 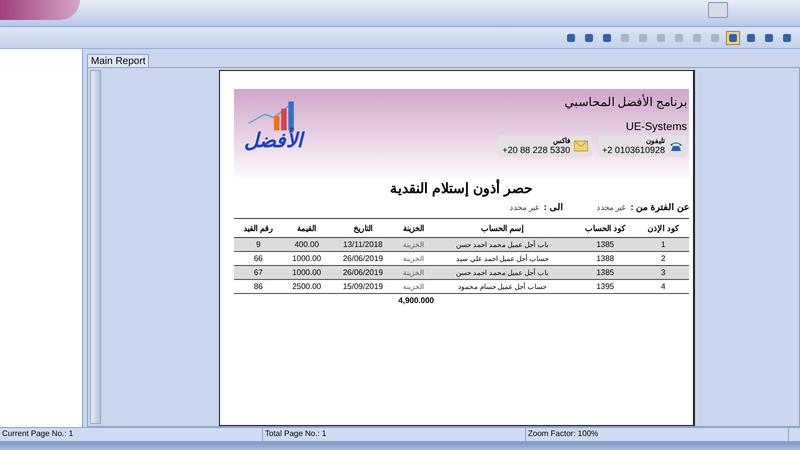 I want to click on period-to-value: غير محدد, so click(x=524, y=207).